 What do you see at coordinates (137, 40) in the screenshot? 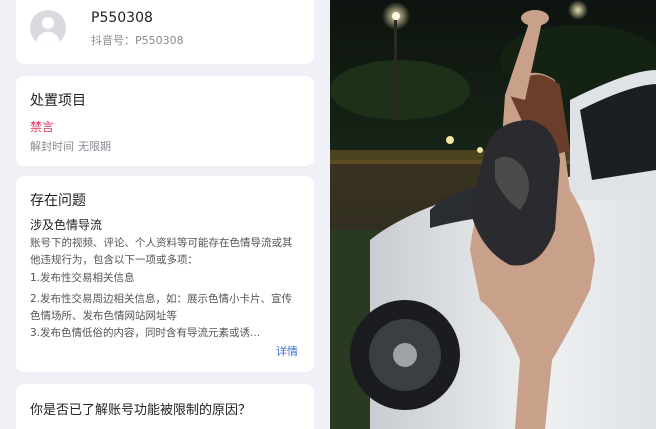
I see `douyin-id: 抖音号：P550308` at bounding box center [137, 40].